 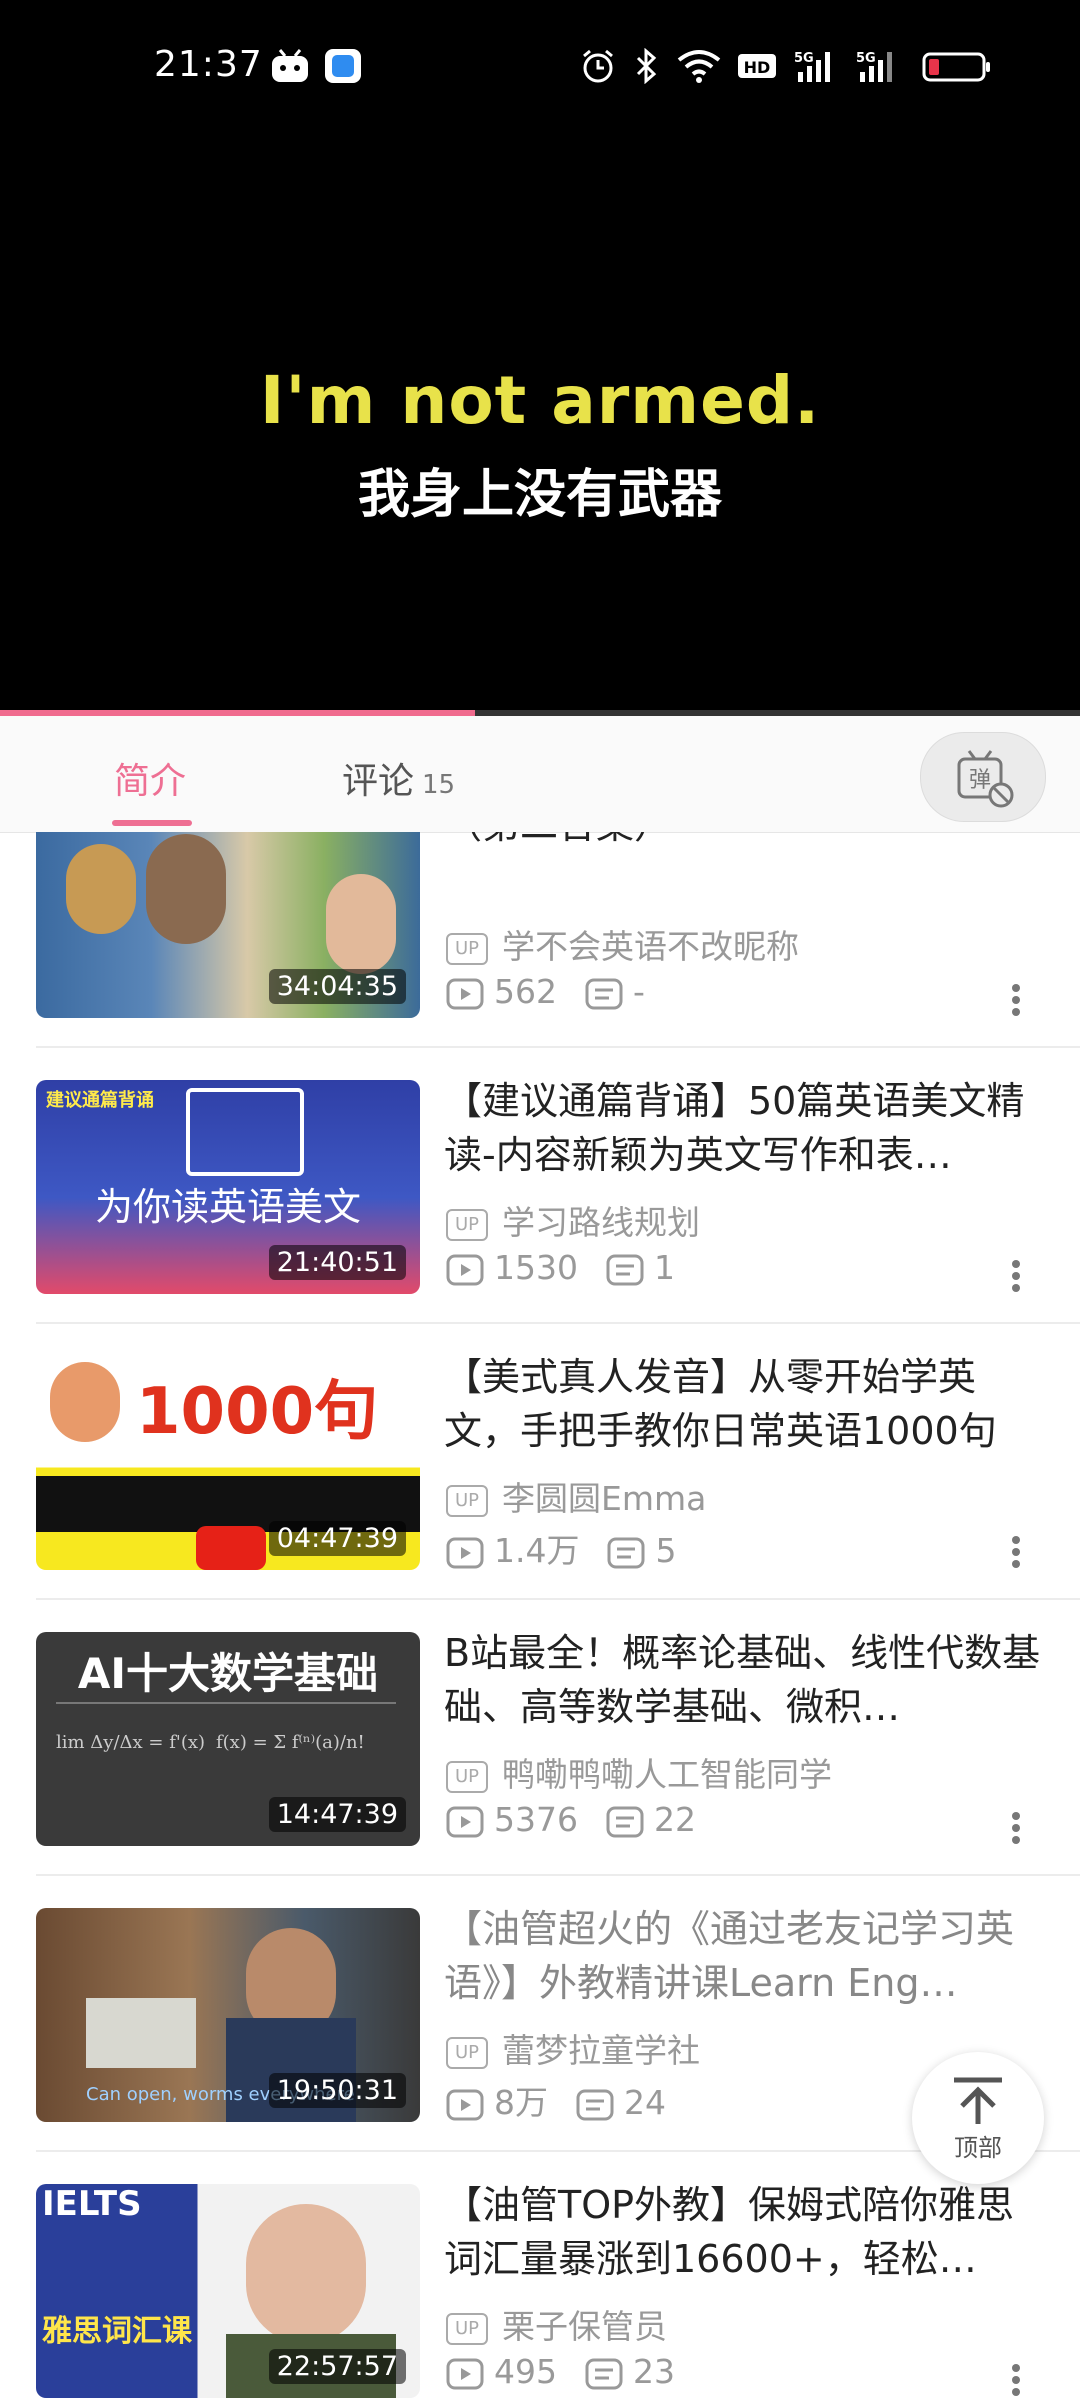 I want to click on video-stats: 8万 24, so click(x=556, y=2100).